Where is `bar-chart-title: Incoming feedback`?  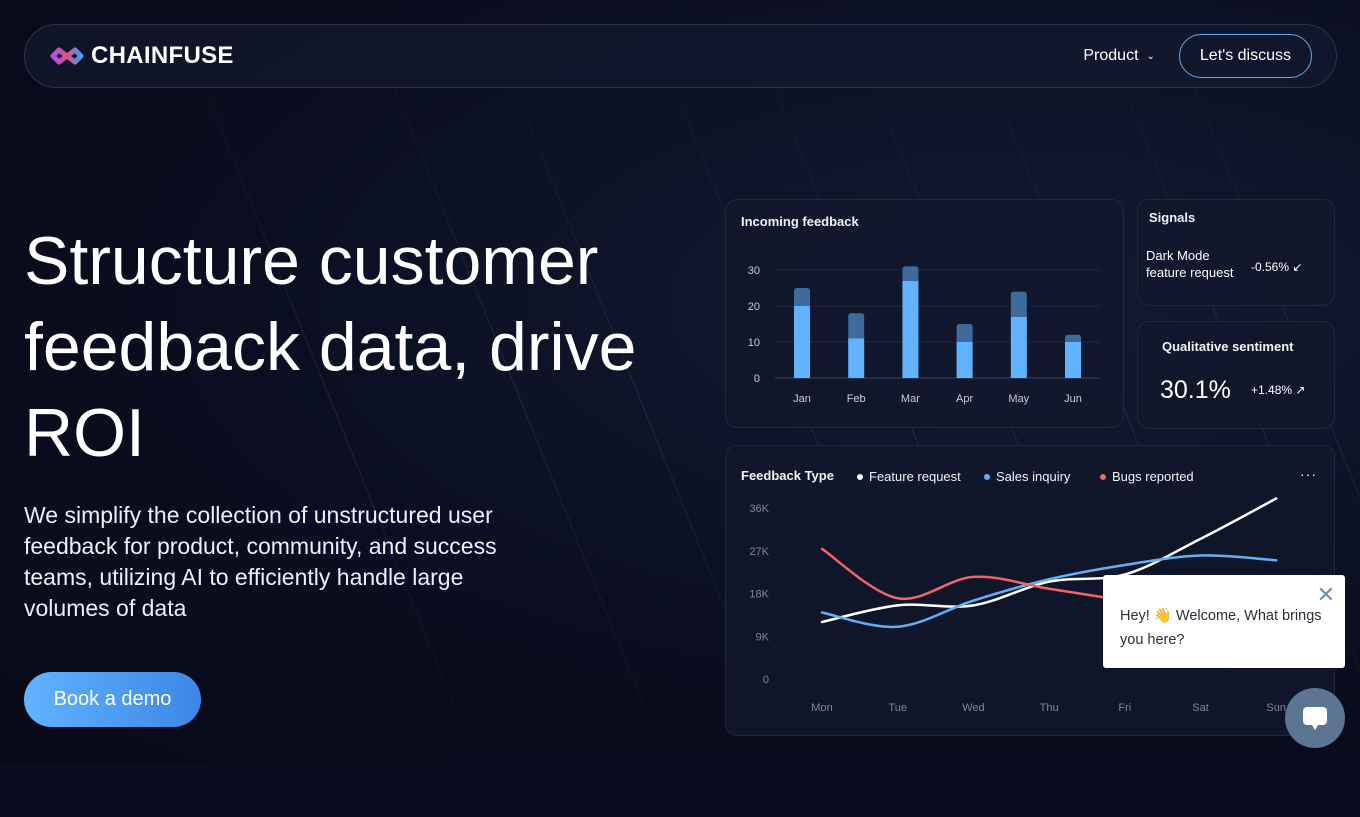 bar-chart-title: Incoming feedback is located at coordinates (800, 221).